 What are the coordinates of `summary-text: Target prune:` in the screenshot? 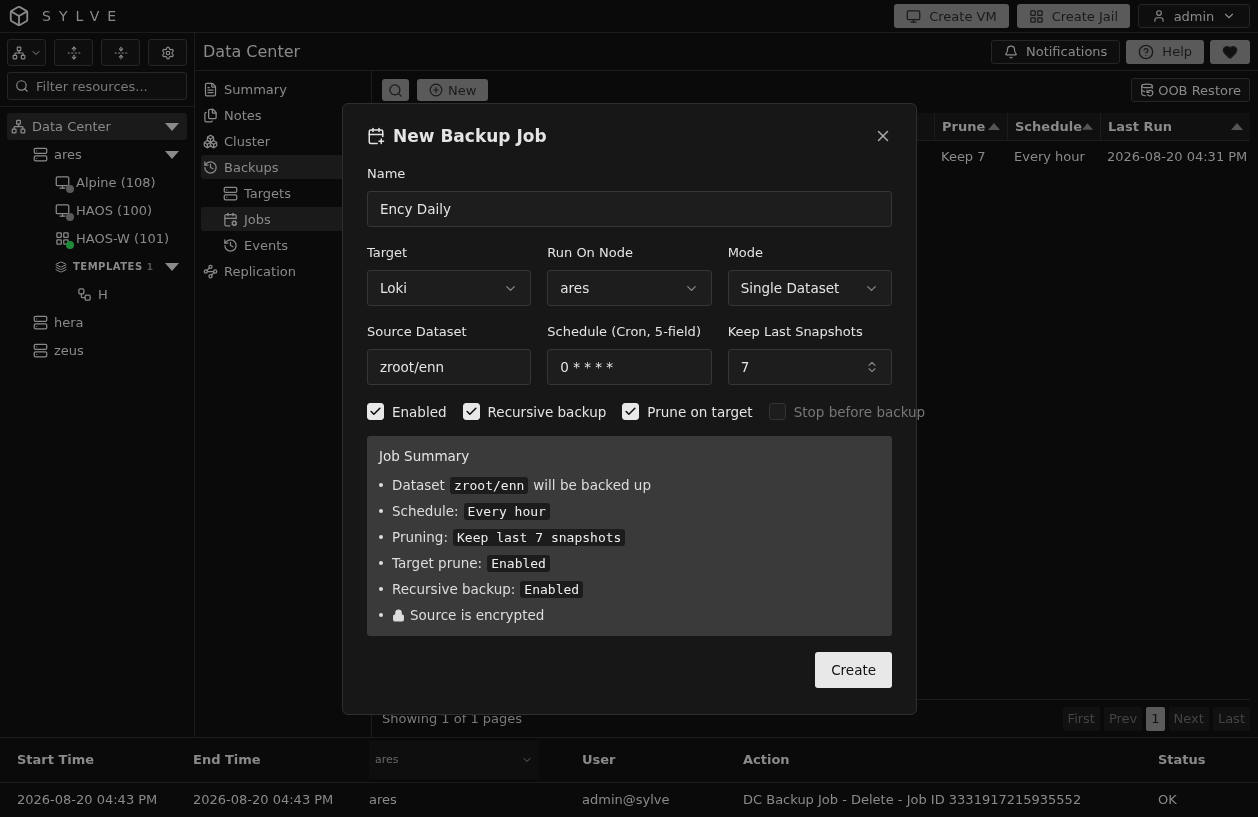 It's located at (437, 563).